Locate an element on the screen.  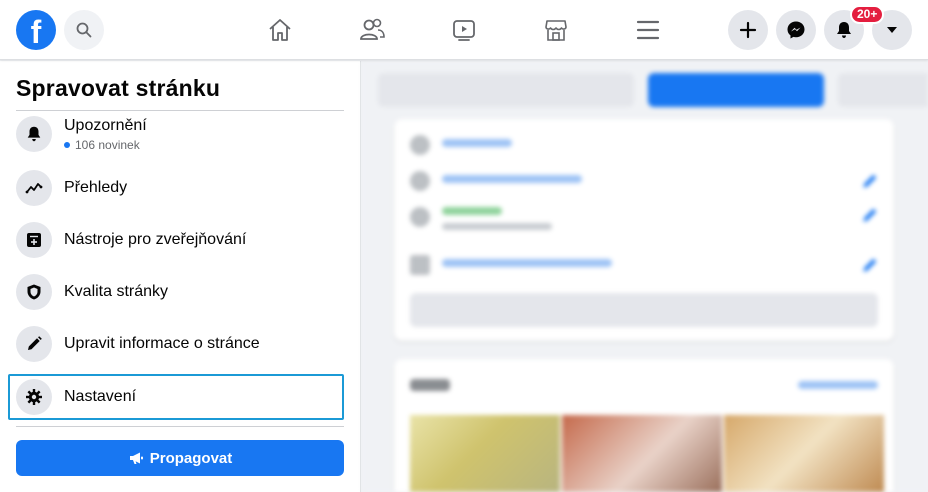
sidebar-title: Spravovat stránku is located at coordinates (118, 88).